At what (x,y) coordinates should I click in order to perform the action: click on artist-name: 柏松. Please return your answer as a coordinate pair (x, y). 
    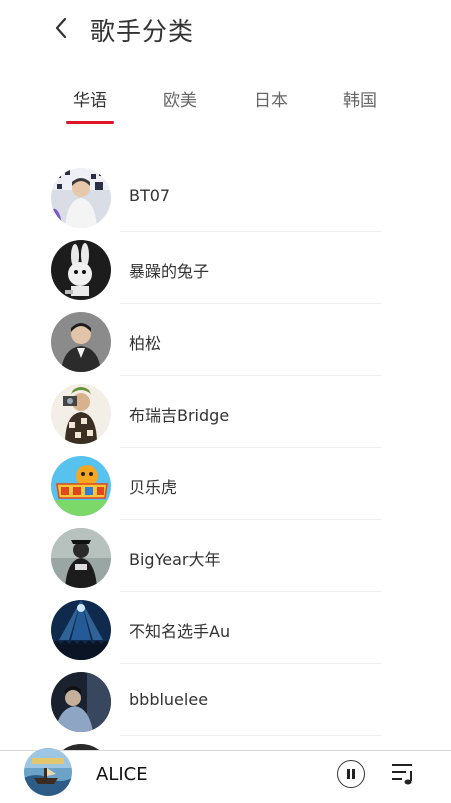
    Looking at the image, I should click on (145, 343).